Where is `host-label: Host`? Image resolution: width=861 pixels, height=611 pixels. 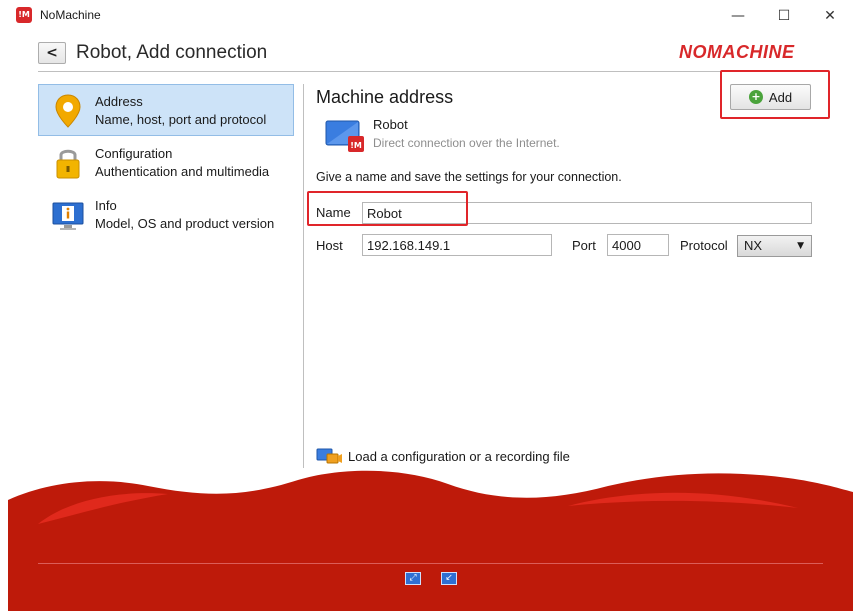
host-label: Host is located at coordinates (329, 245).